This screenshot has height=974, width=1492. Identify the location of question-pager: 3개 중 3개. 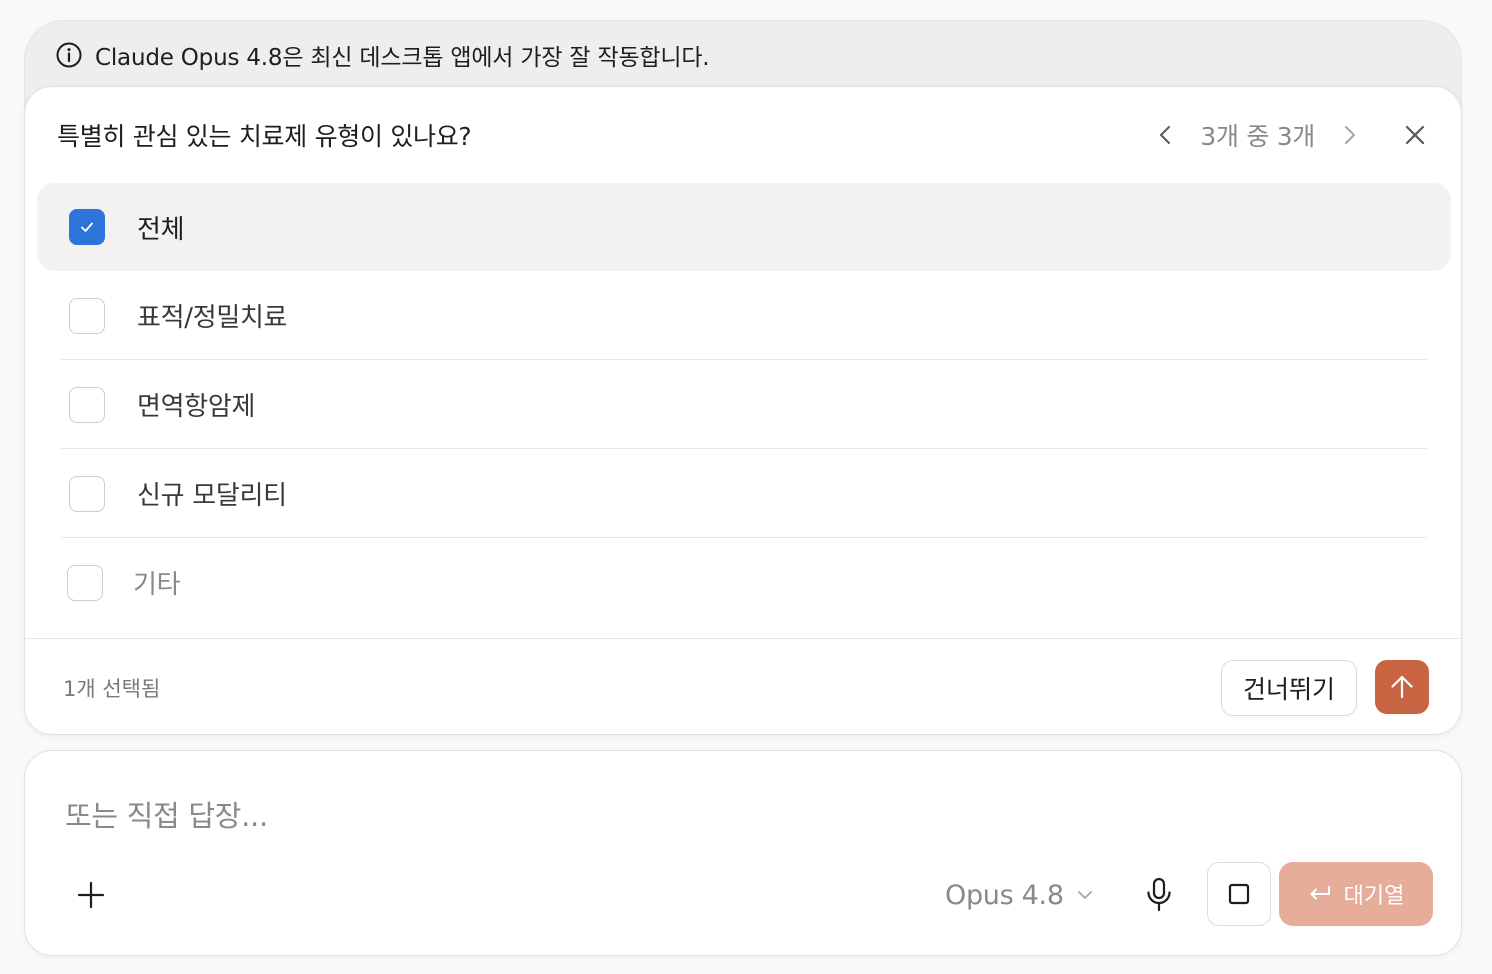
(1257, 135).